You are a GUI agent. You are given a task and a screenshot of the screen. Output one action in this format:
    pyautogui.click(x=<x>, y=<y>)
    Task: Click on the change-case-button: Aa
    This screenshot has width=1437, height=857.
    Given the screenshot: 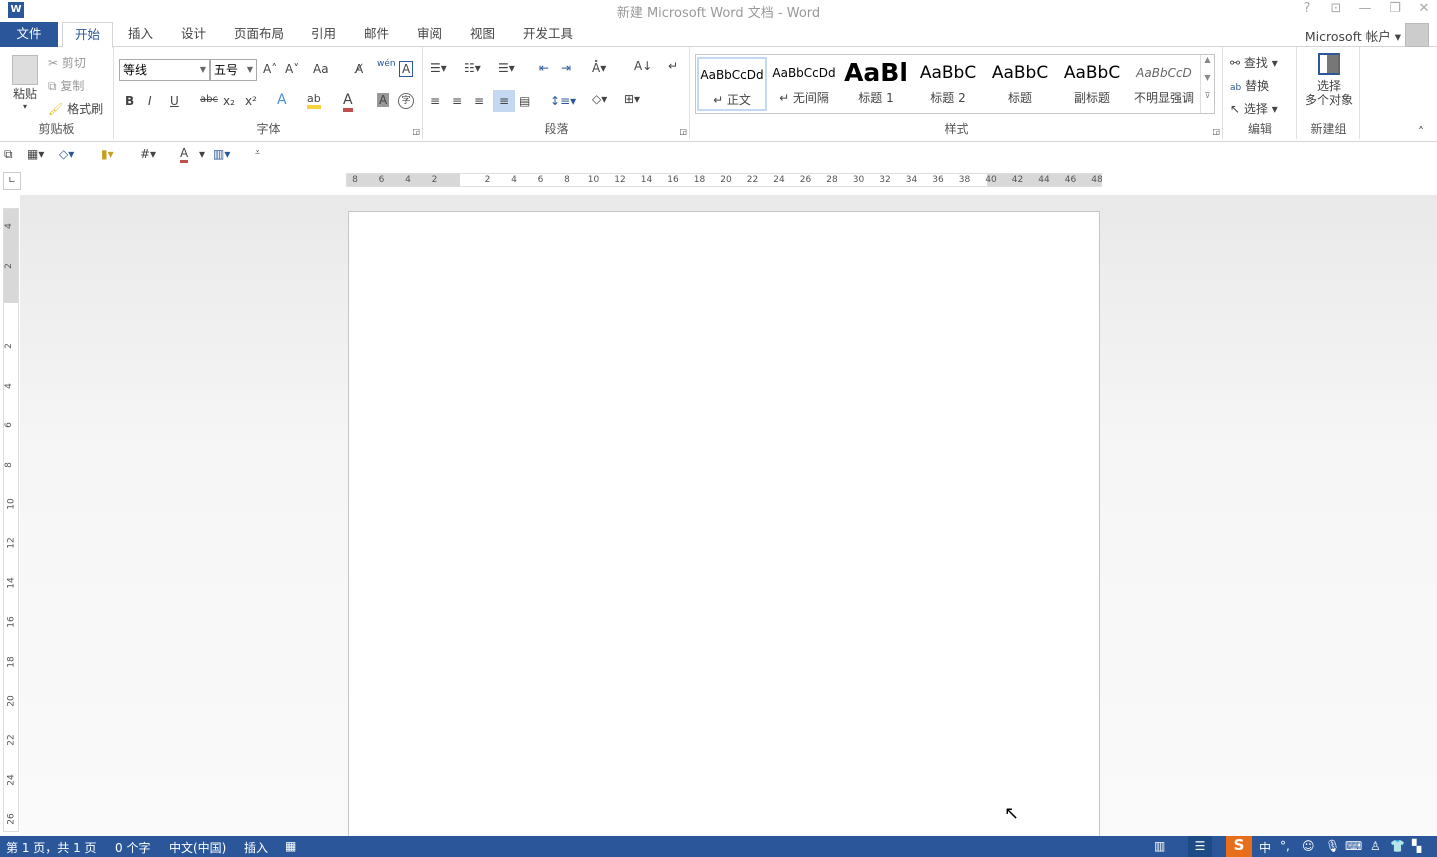 What is the action you would take?
    pyautogui.click(x=321, y=69)
    